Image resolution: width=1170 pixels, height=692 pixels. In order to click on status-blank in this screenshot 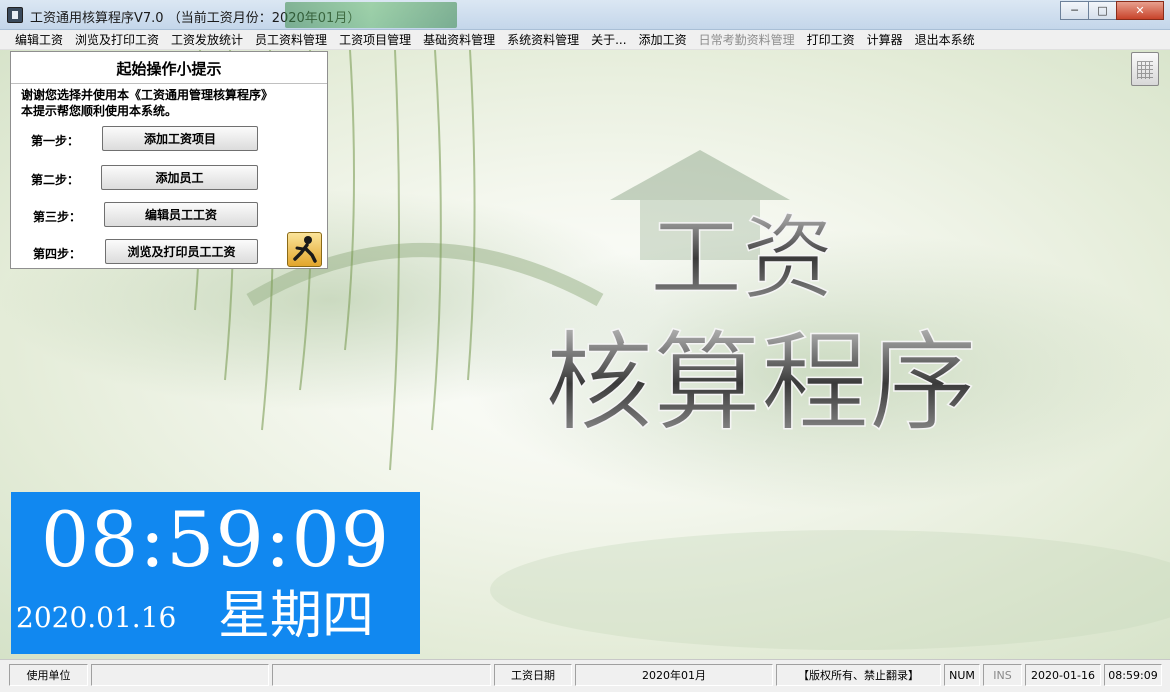, I will do `click(381, 675)`.